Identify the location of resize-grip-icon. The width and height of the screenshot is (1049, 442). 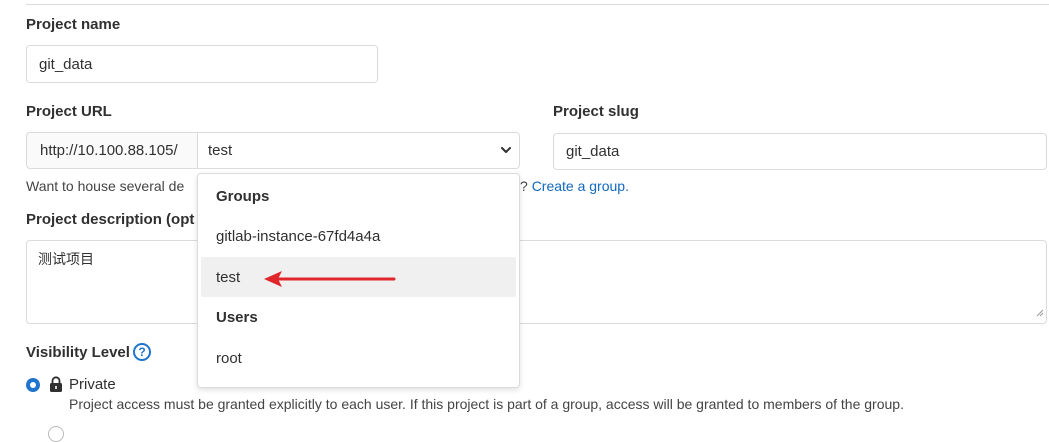
(1039, 313).